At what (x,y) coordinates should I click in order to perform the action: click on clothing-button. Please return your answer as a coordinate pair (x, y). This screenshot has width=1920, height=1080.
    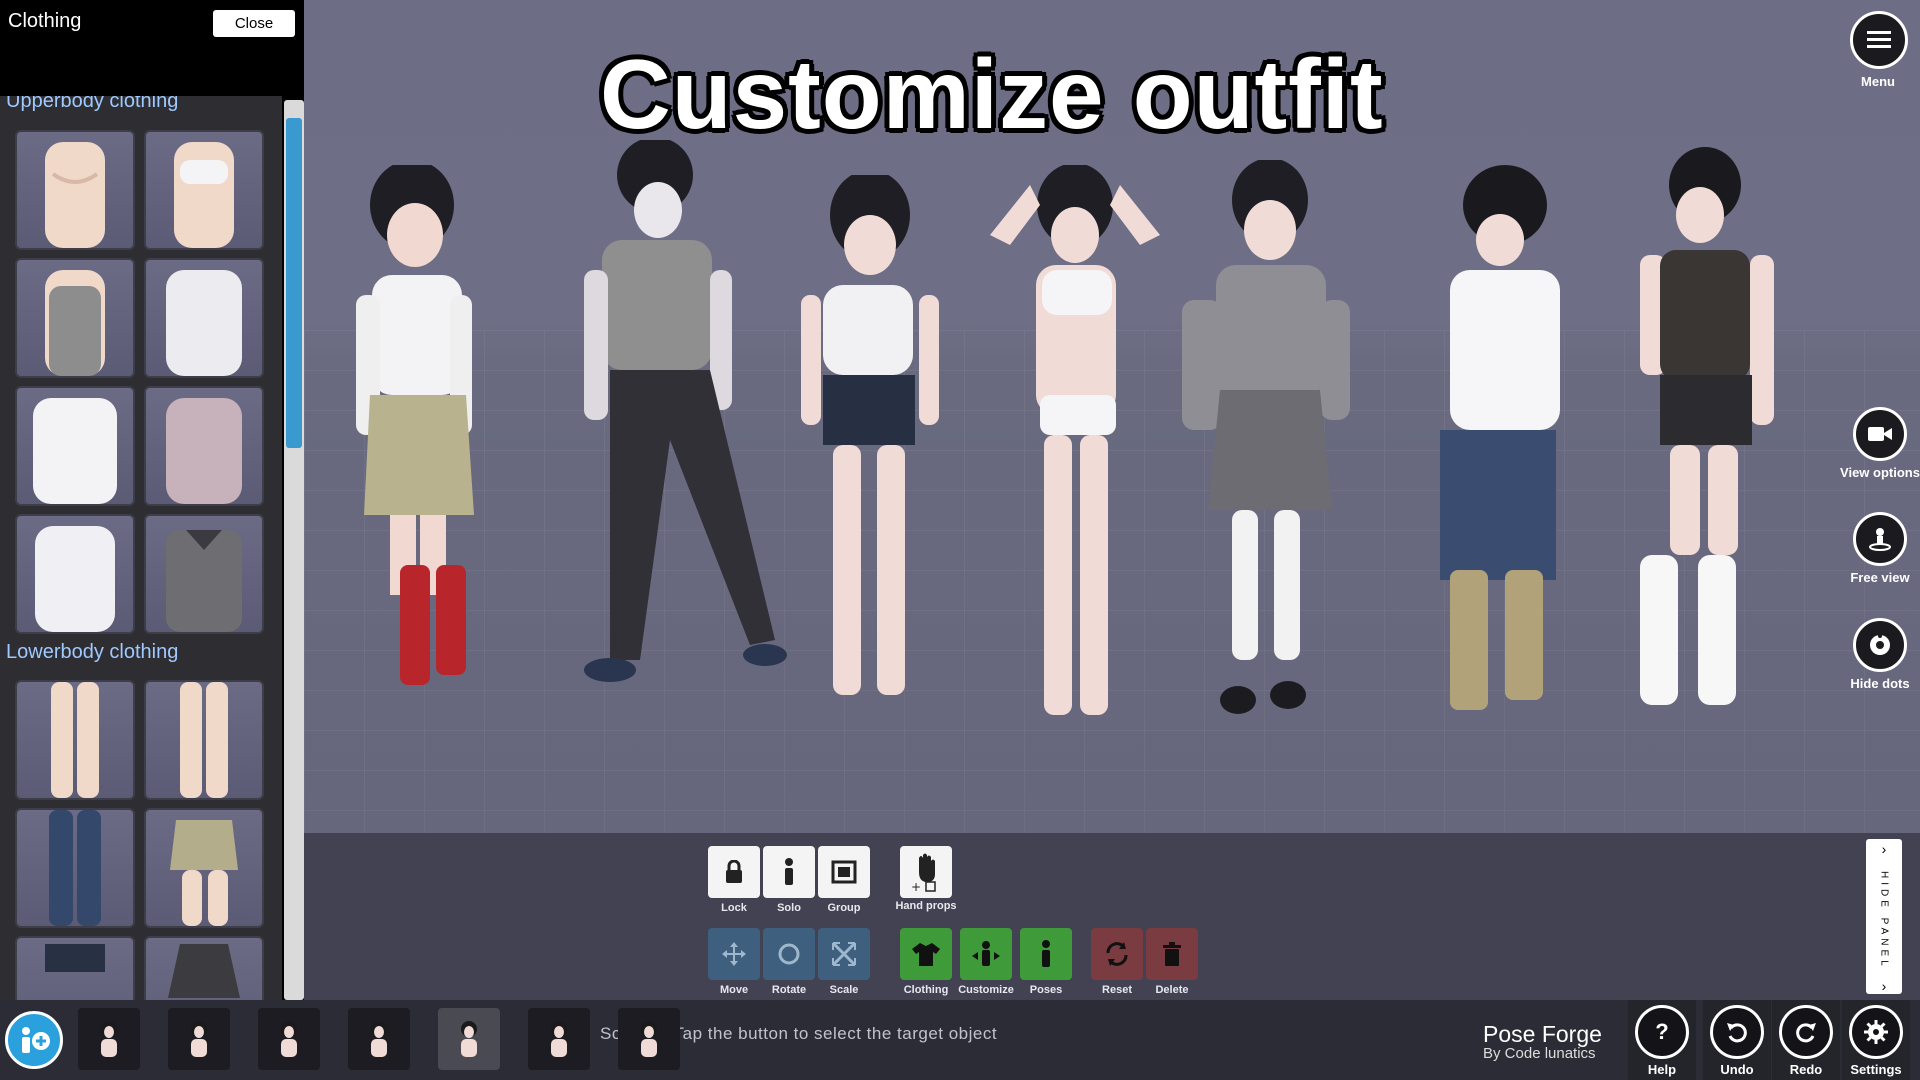
    Looking at the image, I should click on (926, 954).